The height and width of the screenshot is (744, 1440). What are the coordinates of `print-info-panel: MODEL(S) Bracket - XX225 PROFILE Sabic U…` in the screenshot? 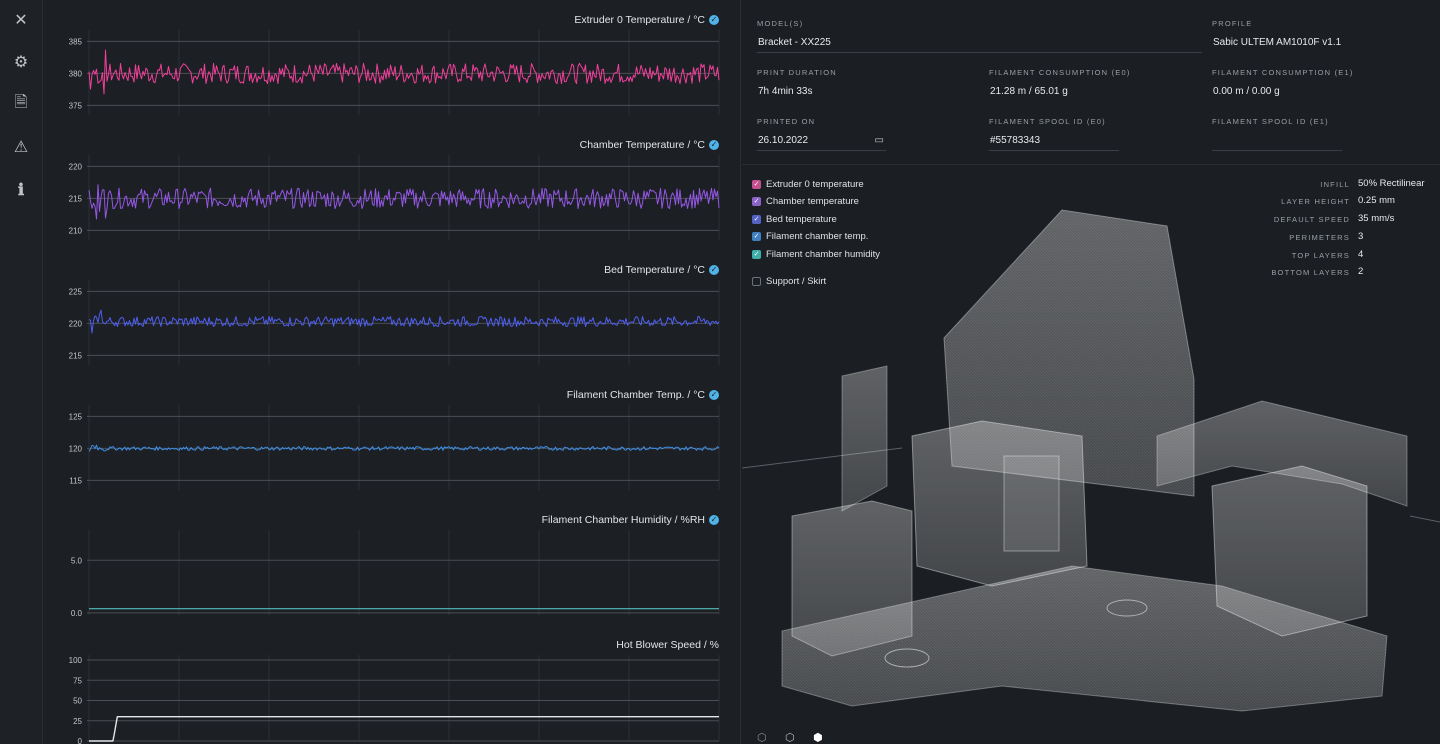 It's located at (1091, 82).